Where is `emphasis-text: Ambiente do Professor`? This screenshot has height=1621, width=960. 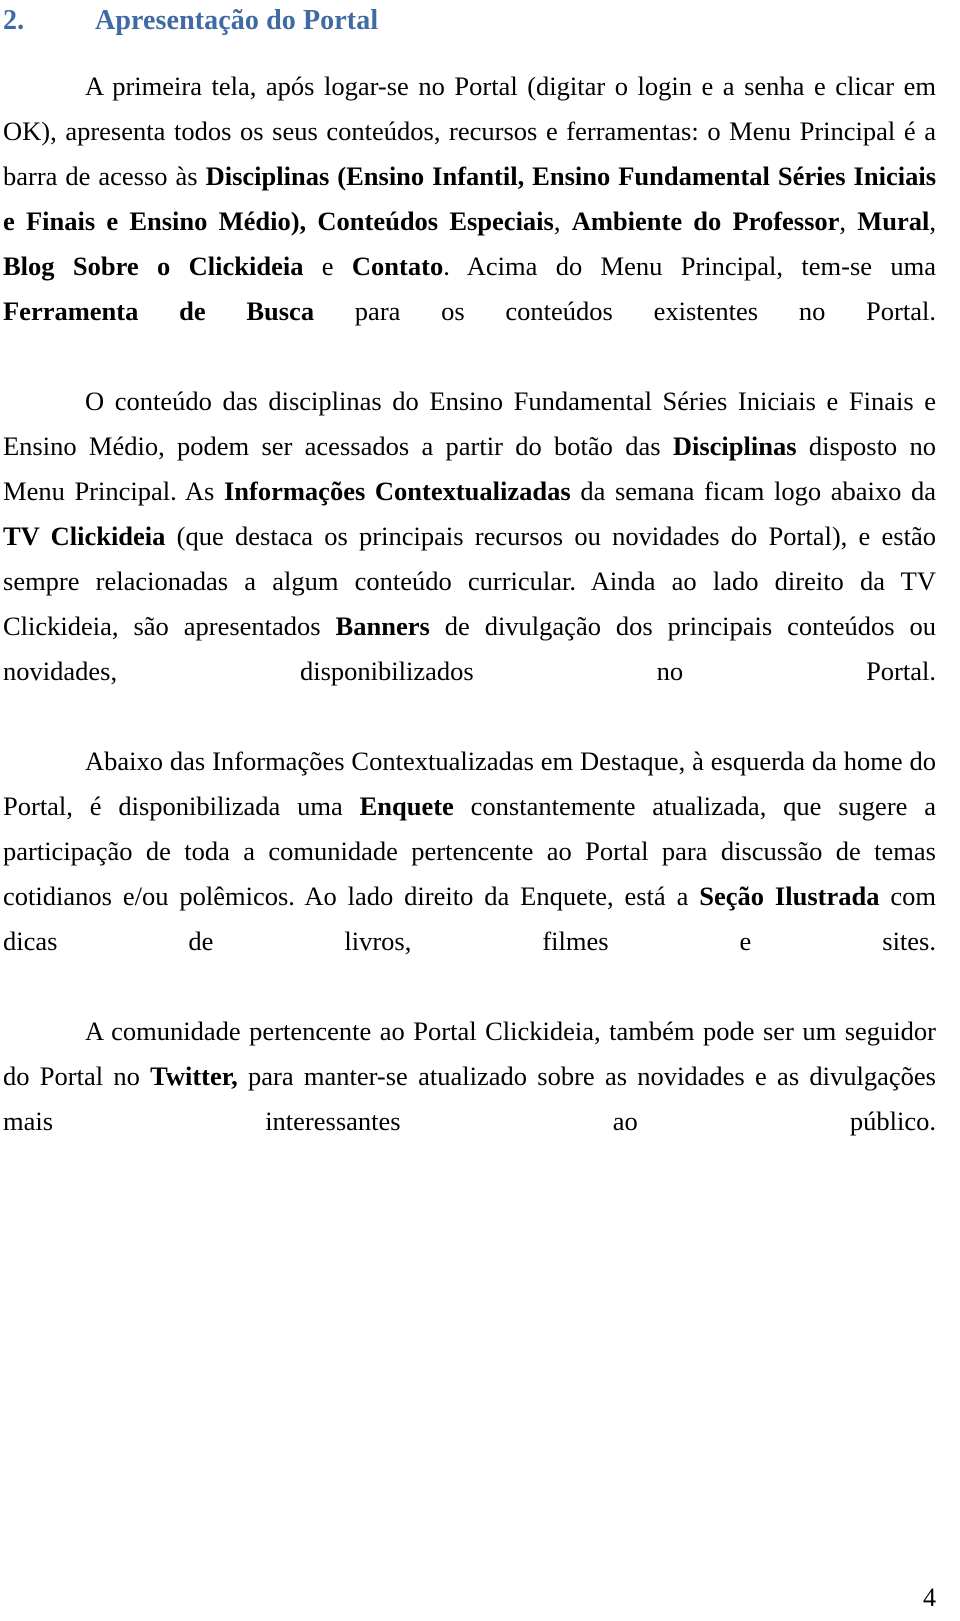
emphasis-text: Ambiente do Professor is located at coordinates (705, 221).